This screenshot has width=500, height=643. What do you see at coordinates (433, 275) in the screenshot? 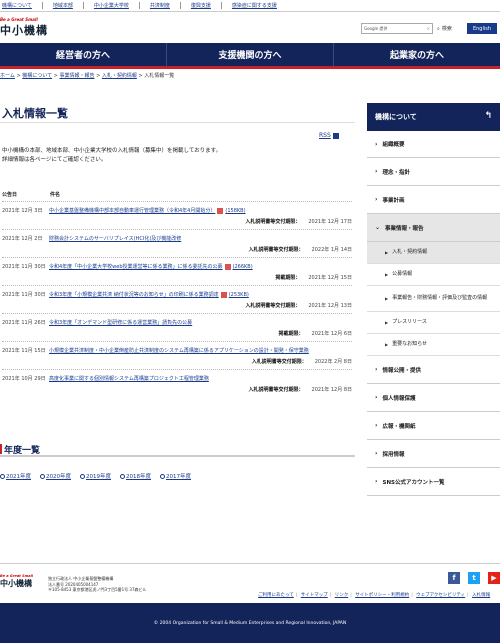
I see `sidebar-subitem-public-offering: ▶ 公募情報` at bounding box center [433, 275].